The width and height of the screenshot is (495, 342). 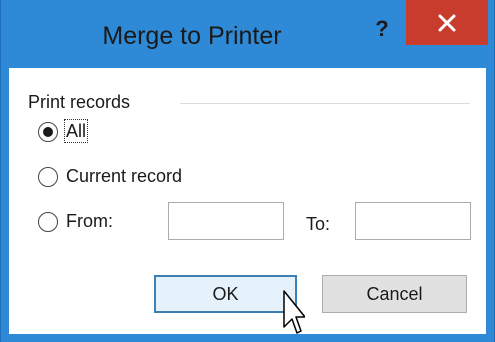 What do you see at coordinates (225, 294) in the screenshot?
I see `ok-button: OK` at bounding box center [225, 294].